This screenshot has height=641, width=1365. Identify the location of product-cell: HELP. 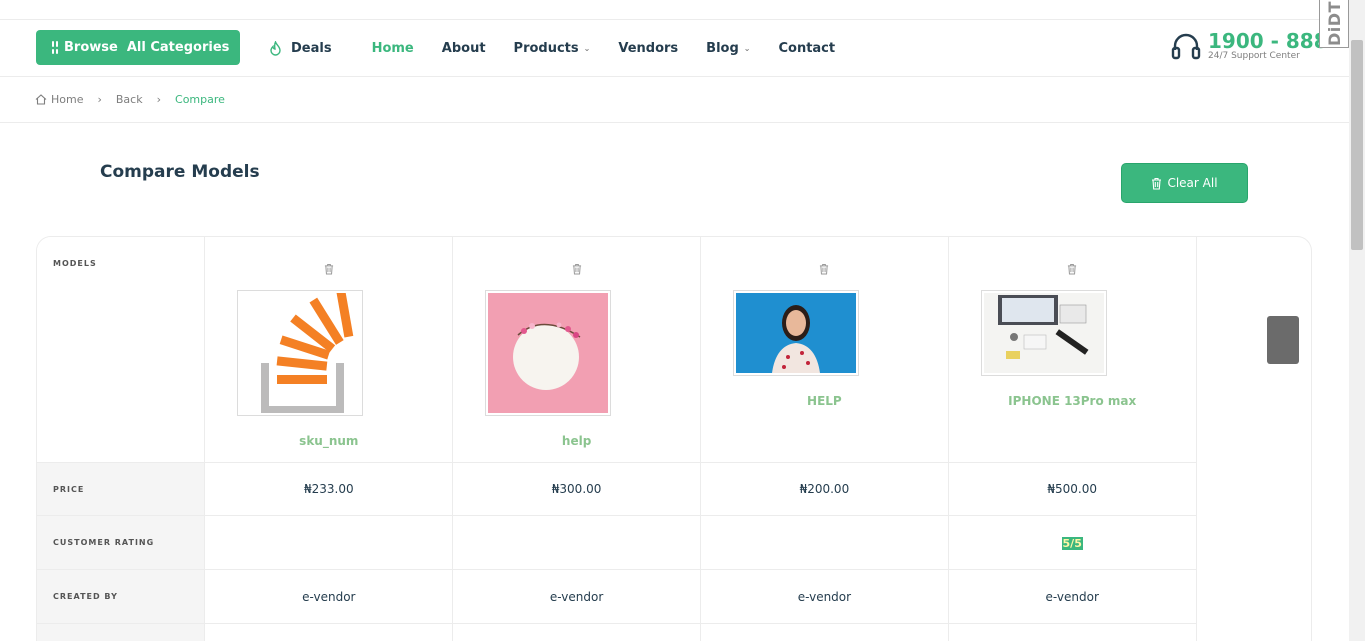
(824, 350).